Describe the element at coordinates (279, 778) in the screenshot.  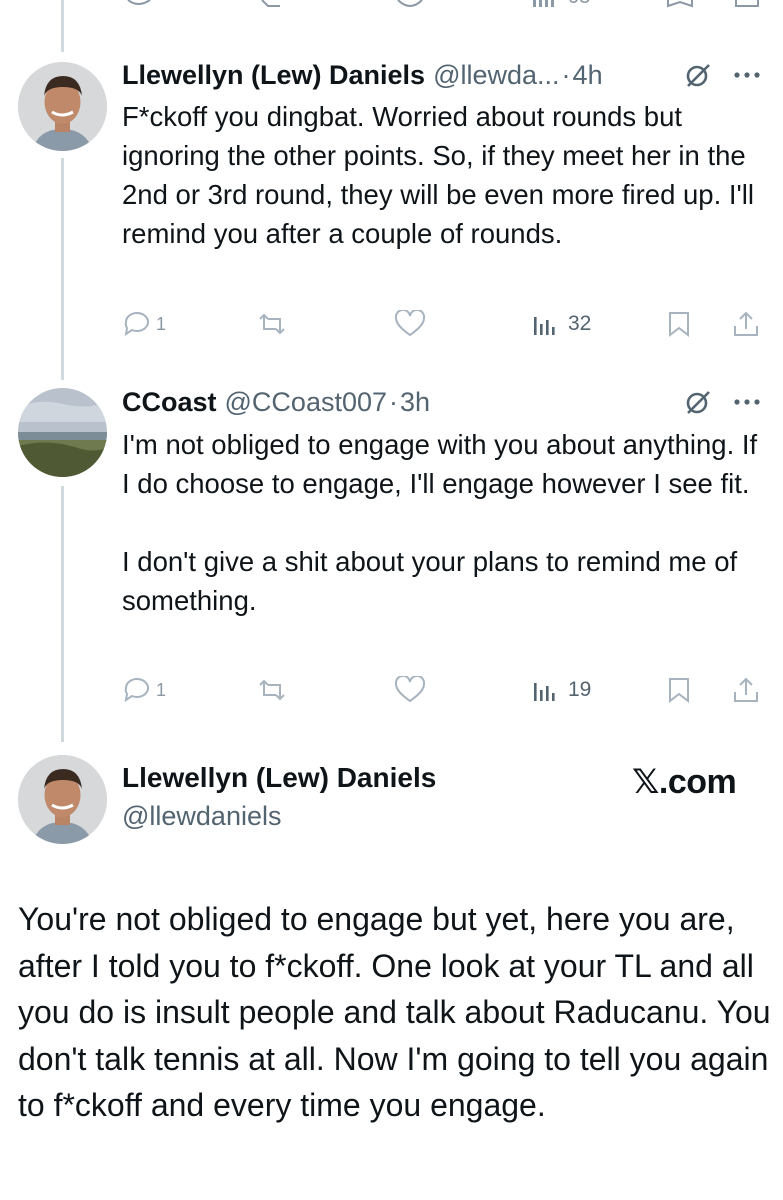
I see `card-author-name: Llewellyn (Lew) Daniels` at that location.